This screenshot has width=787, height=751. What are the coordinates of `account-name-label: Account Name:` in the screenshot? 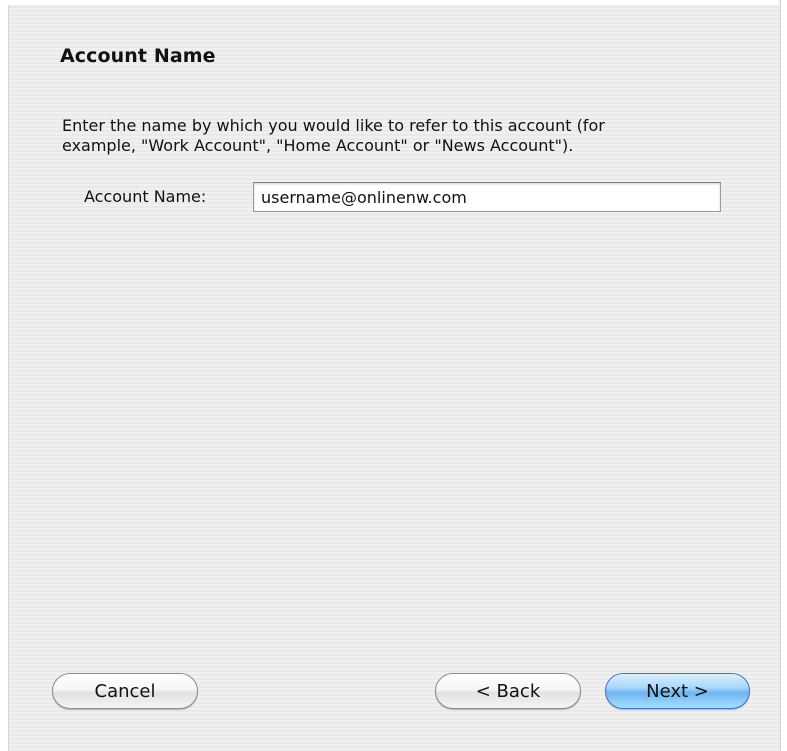 It's located at (145, 196).